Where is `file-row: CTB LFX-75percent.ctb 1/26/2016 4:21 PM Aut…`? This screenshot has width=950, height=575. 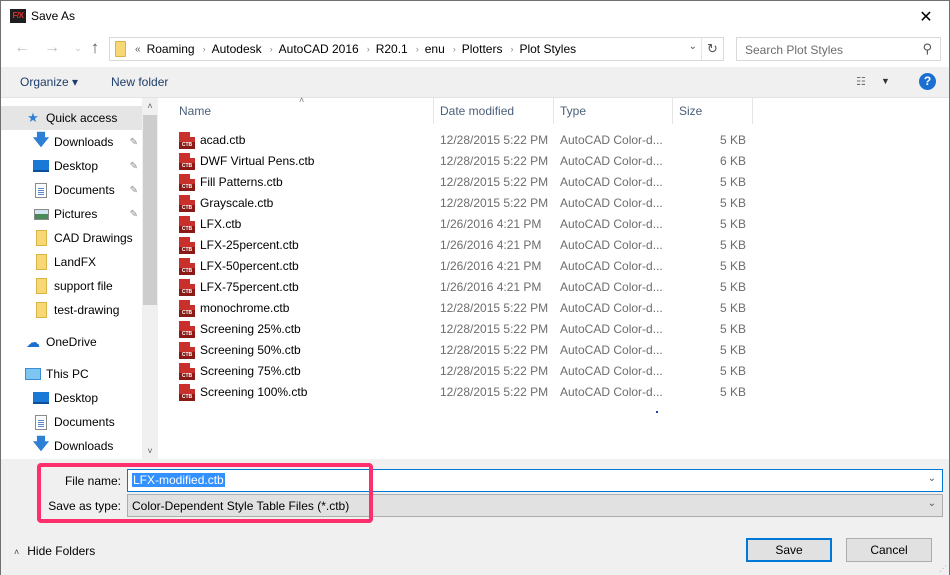 file-row: CTB LFX-75percent.ctb 1/26/2016 4:21 PM Aut… is located at coordinates (463, 287).